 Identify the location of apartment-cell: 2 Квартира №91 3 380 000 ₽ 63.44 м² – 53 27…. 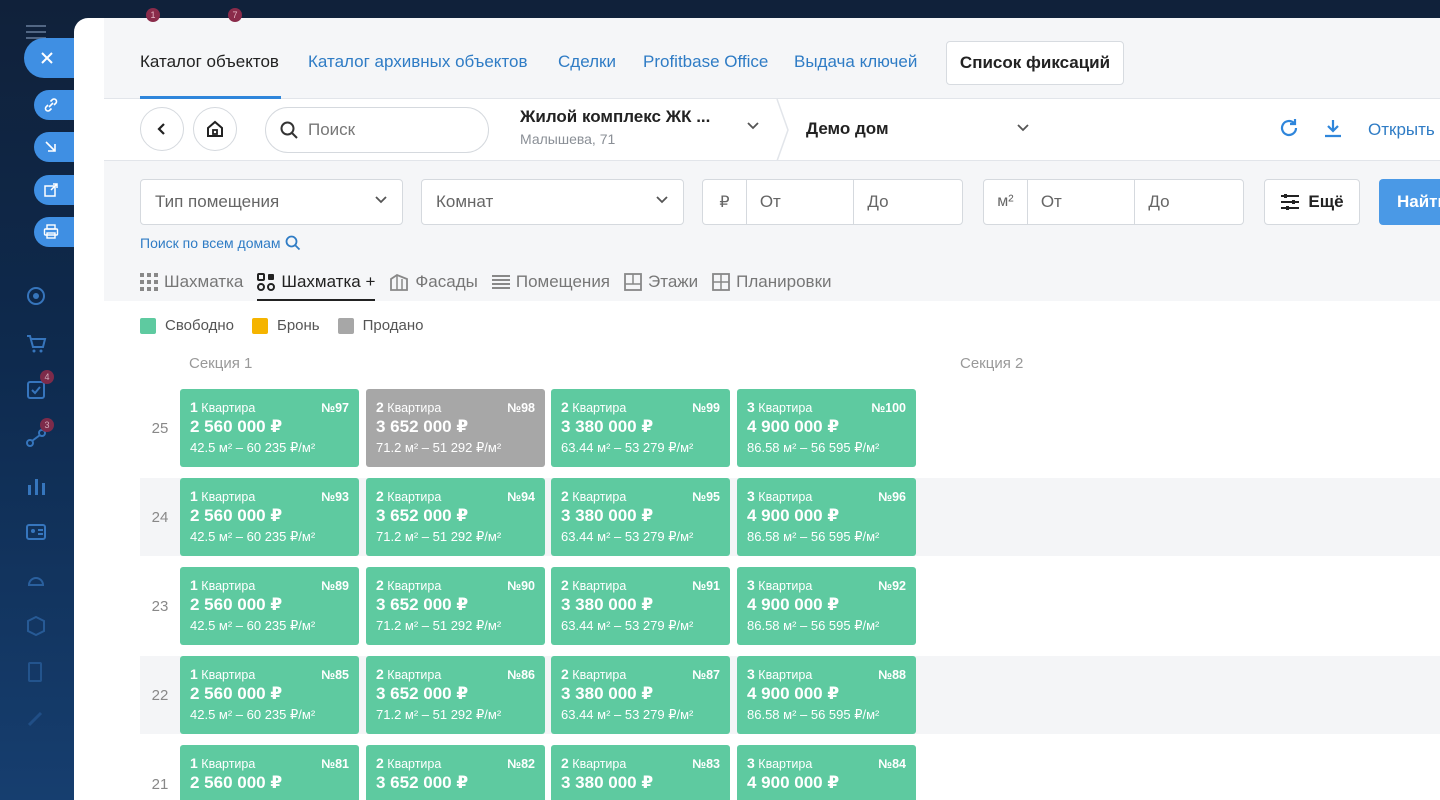
(640, 606).